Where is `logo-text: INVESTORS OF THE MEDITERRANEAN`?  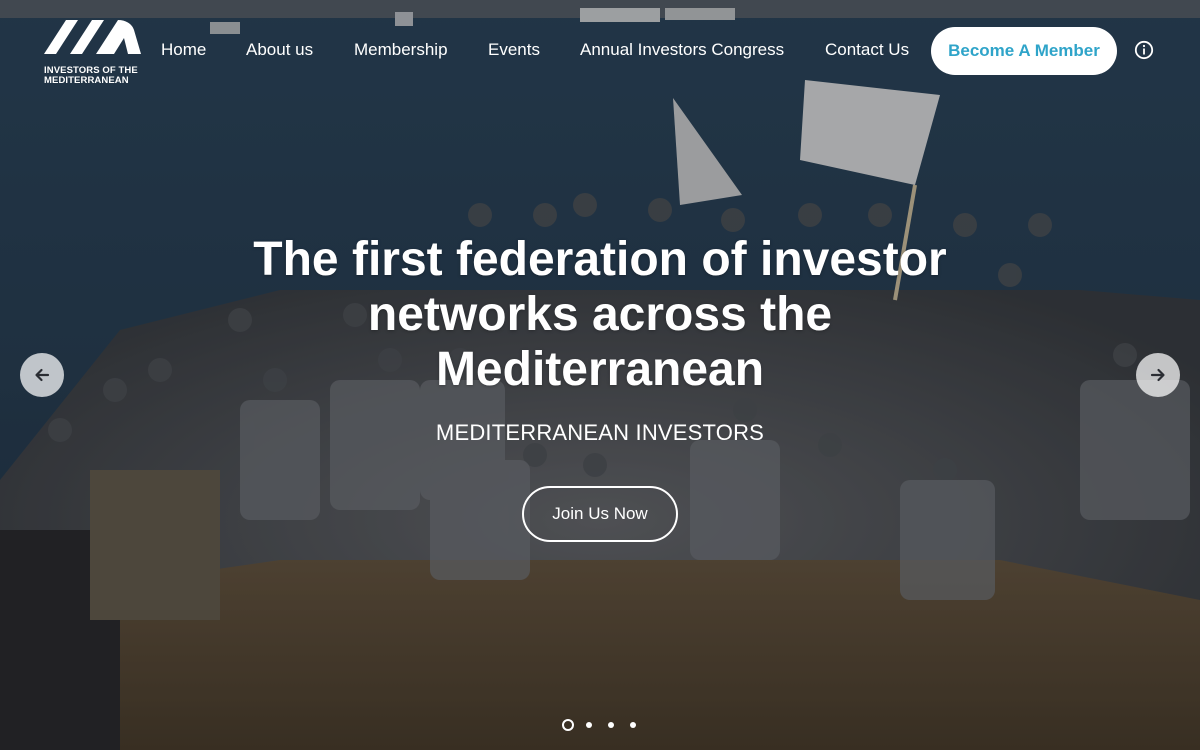
logo-text: INVESTORS OF THE MEDITERRANEAN is located at coordinates (91, 76).